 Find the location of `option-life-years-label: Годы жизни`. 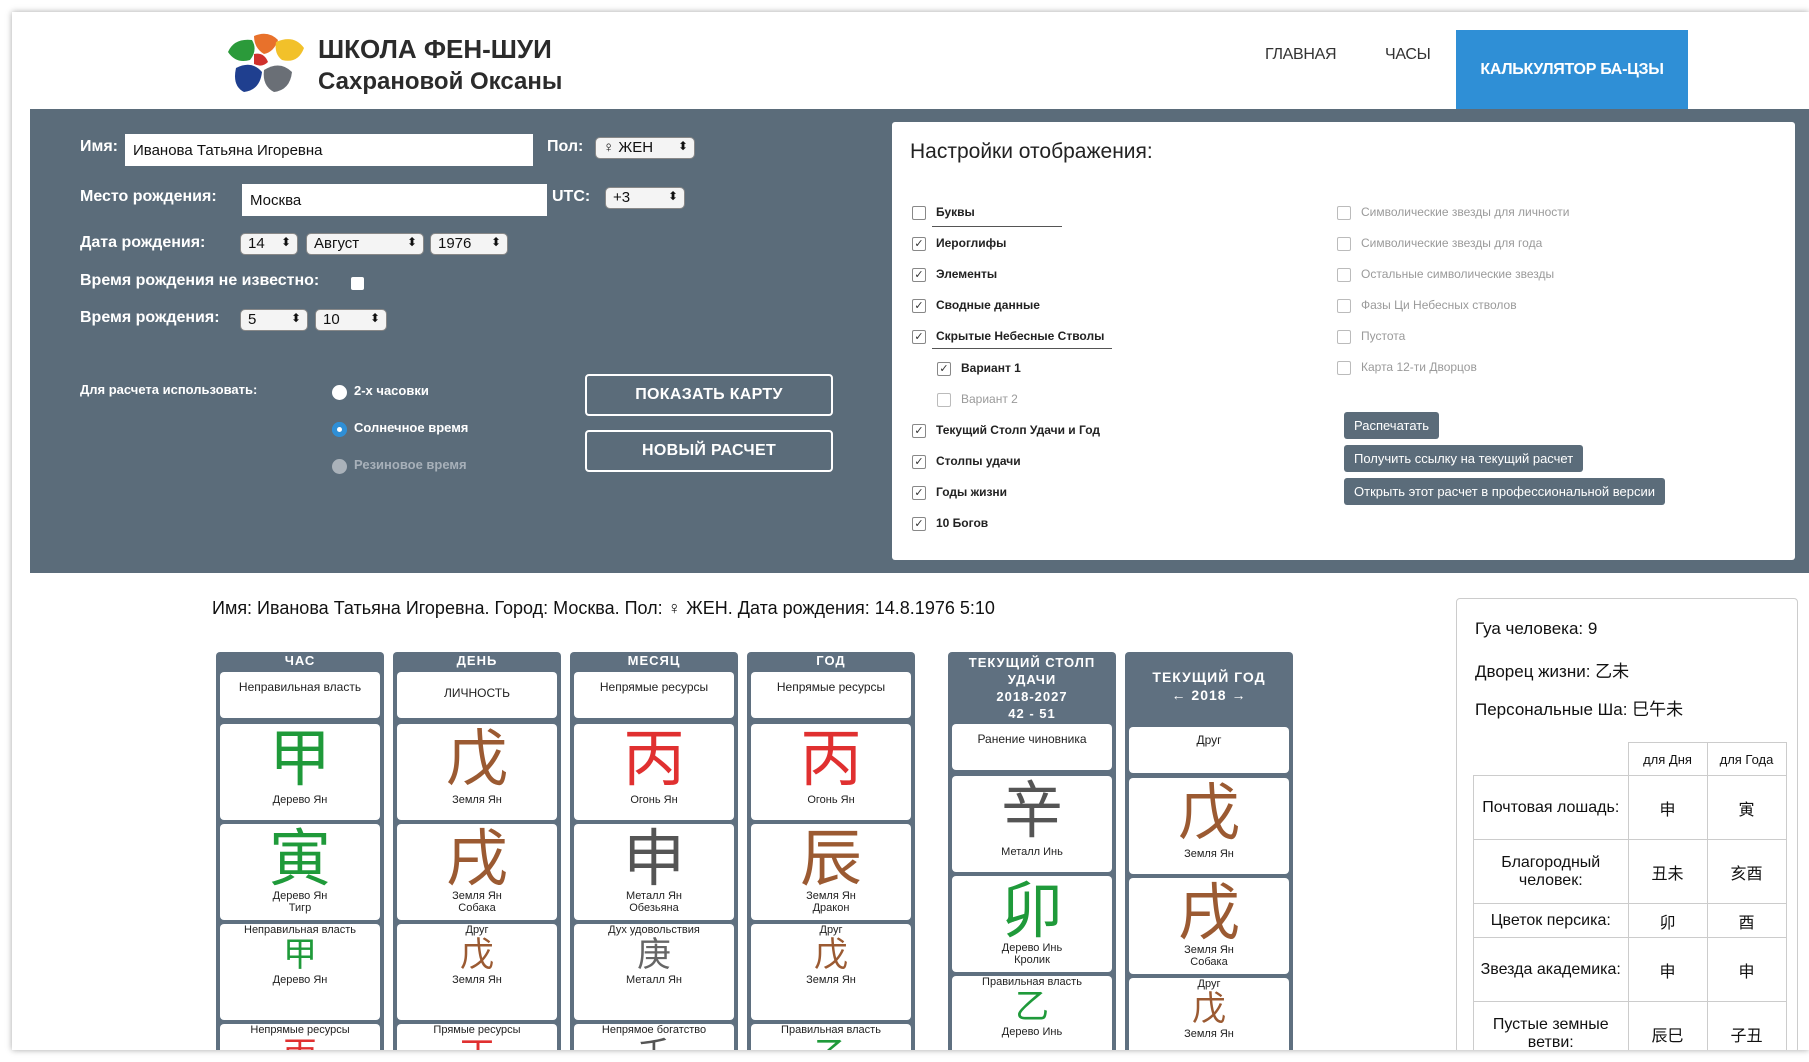

option-life-years-label: Годы жизни is located at coordinates (972, 492).